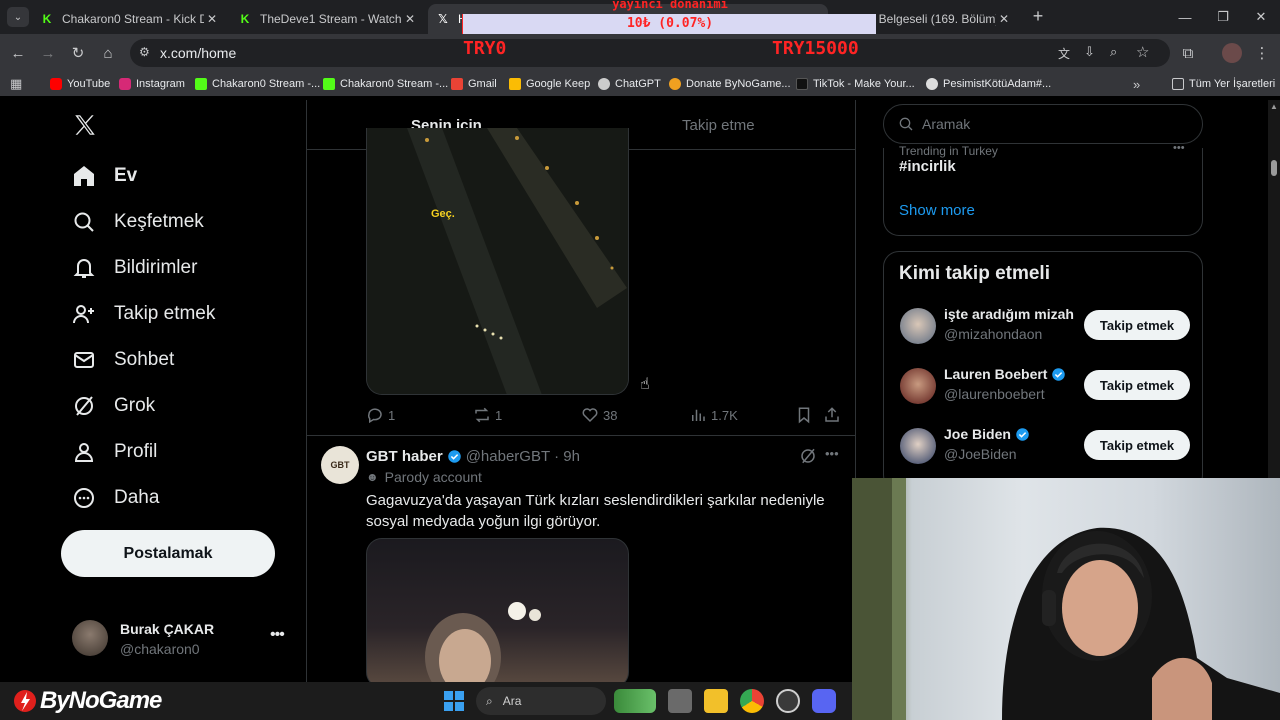  I want to click on webcam-feed, so click(1066, 599).